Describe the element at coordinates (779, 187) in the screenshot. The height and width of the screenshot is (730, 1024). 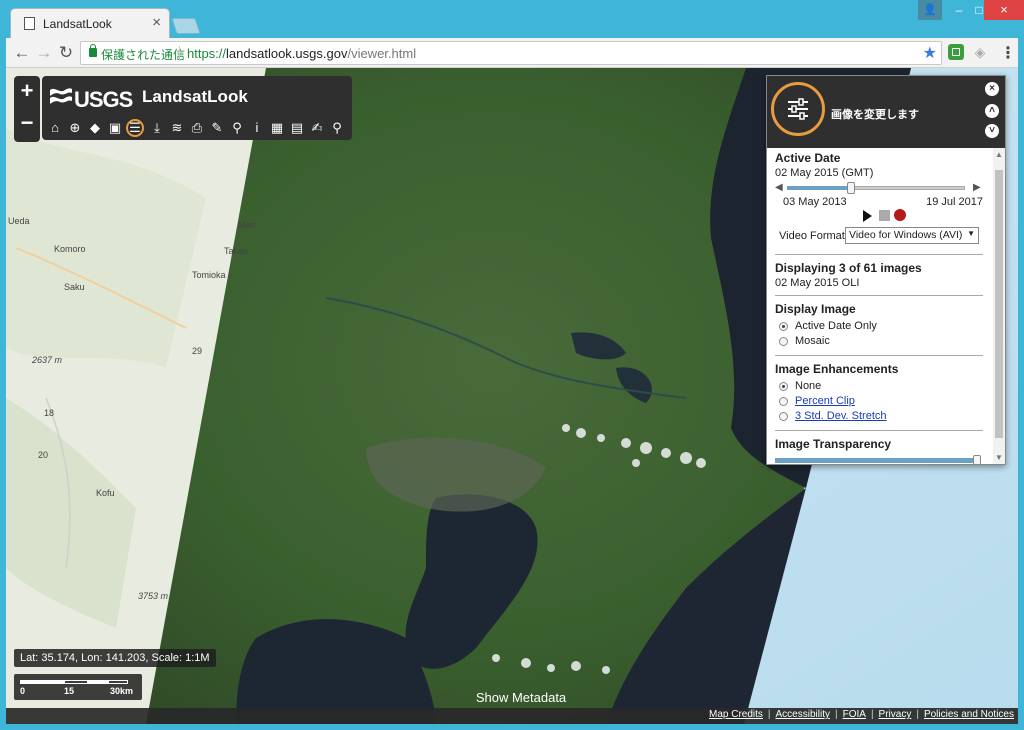
I see `slider-left-arrow-icon: ◀` at that location.